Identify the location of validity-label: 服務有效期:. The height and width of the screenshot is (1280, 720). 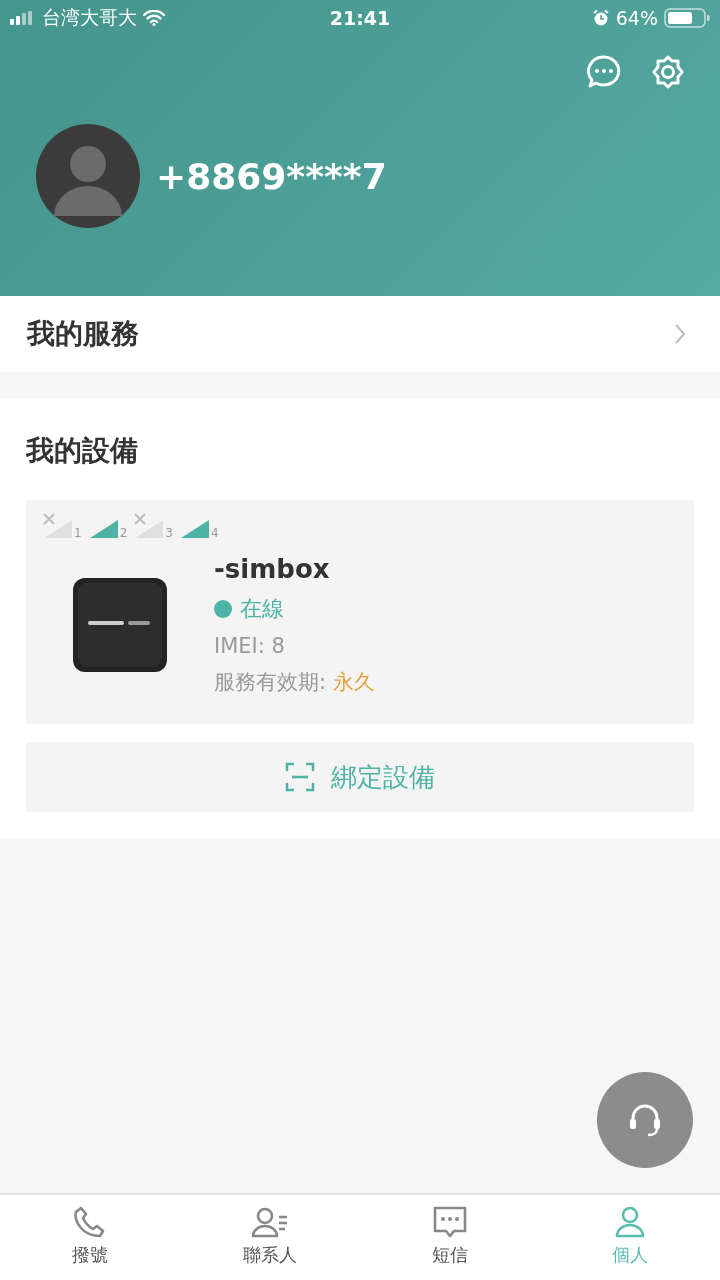
(270, 682).